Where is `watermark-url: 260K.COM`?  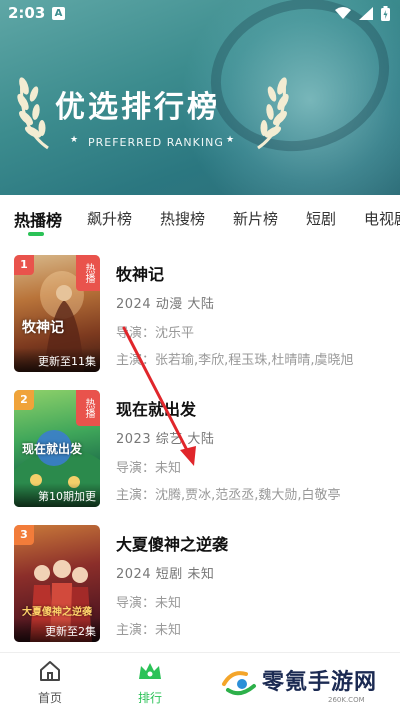
watermark-url: 260K.COM is located at coordinates (346, 700).